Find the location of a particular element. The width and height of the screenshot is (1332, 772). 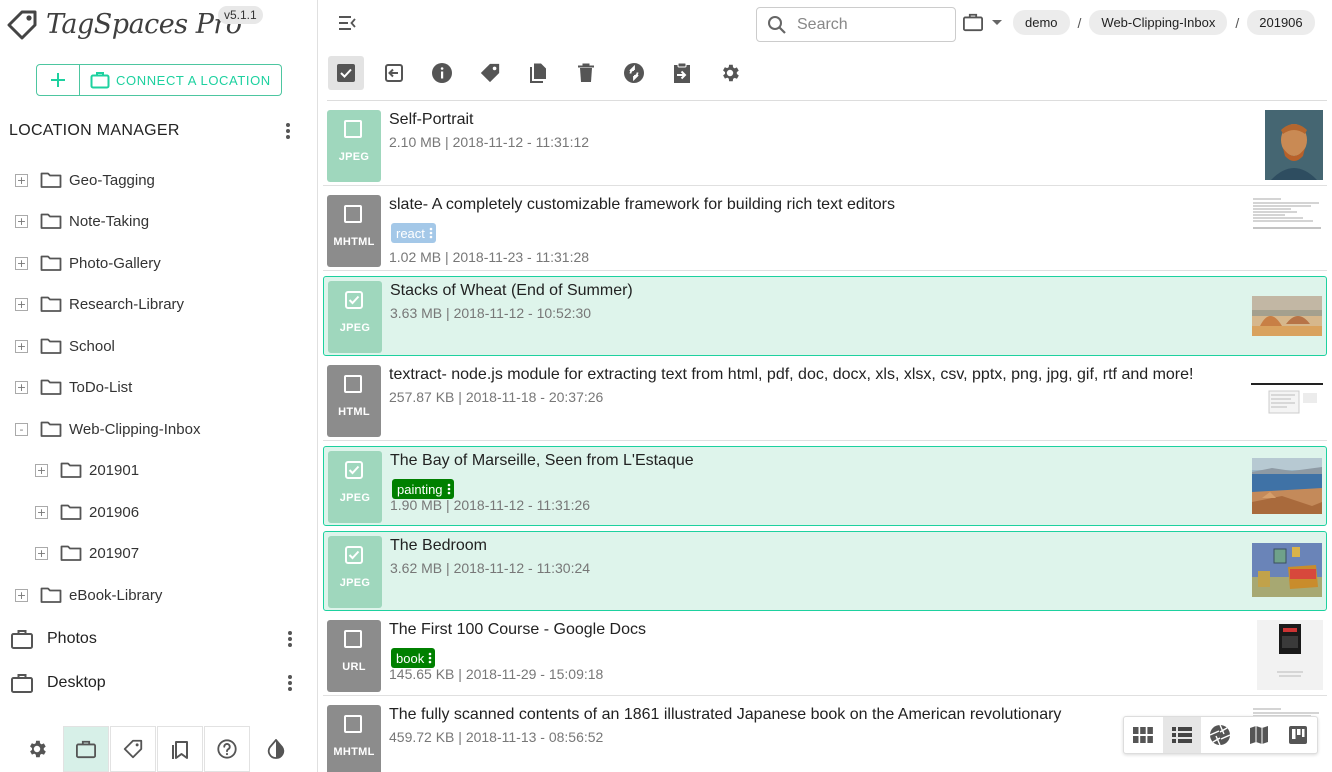

tree-item-geo-tagging: + Geo-Tagging is located at coordinates (85, 180).